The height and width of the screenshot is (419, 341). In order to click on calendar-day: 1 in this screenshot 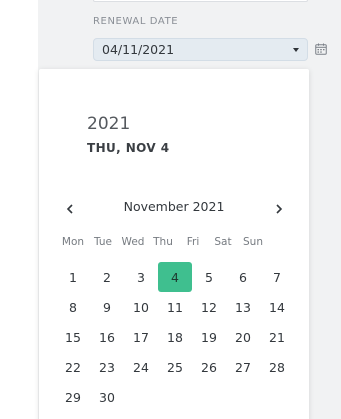, I will do `click(73, 277)`.